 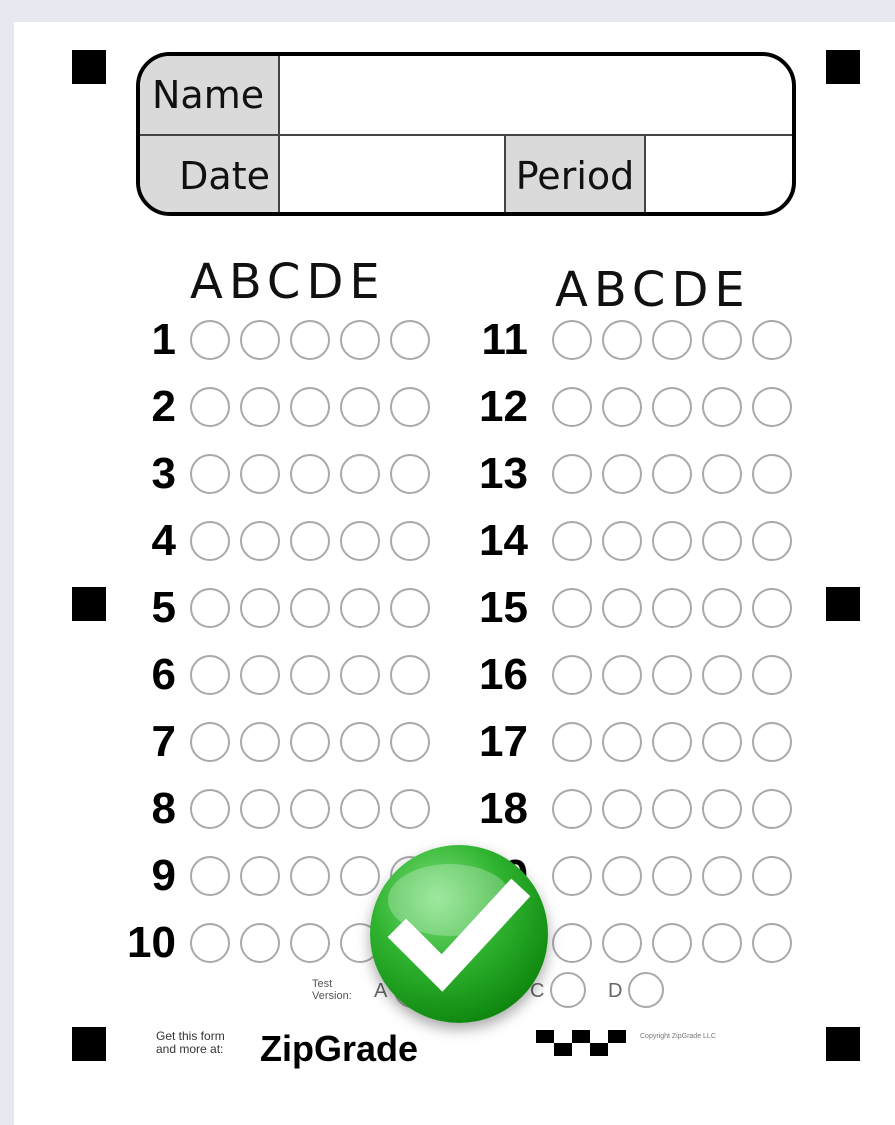 What do you see at coordinates (536, 96) in the screenshot?
I see `name-field` at bounding box center [536, 96].